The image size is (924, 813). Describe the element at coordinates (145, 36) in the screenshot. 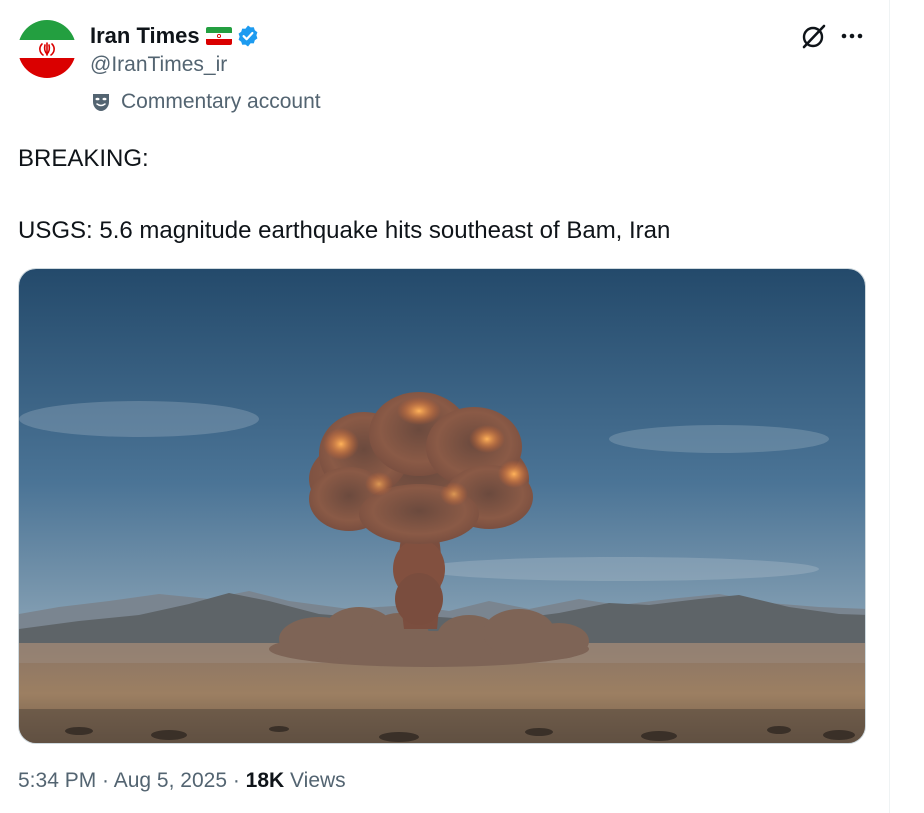

I see `author-display-name: Iran Times` at that location.